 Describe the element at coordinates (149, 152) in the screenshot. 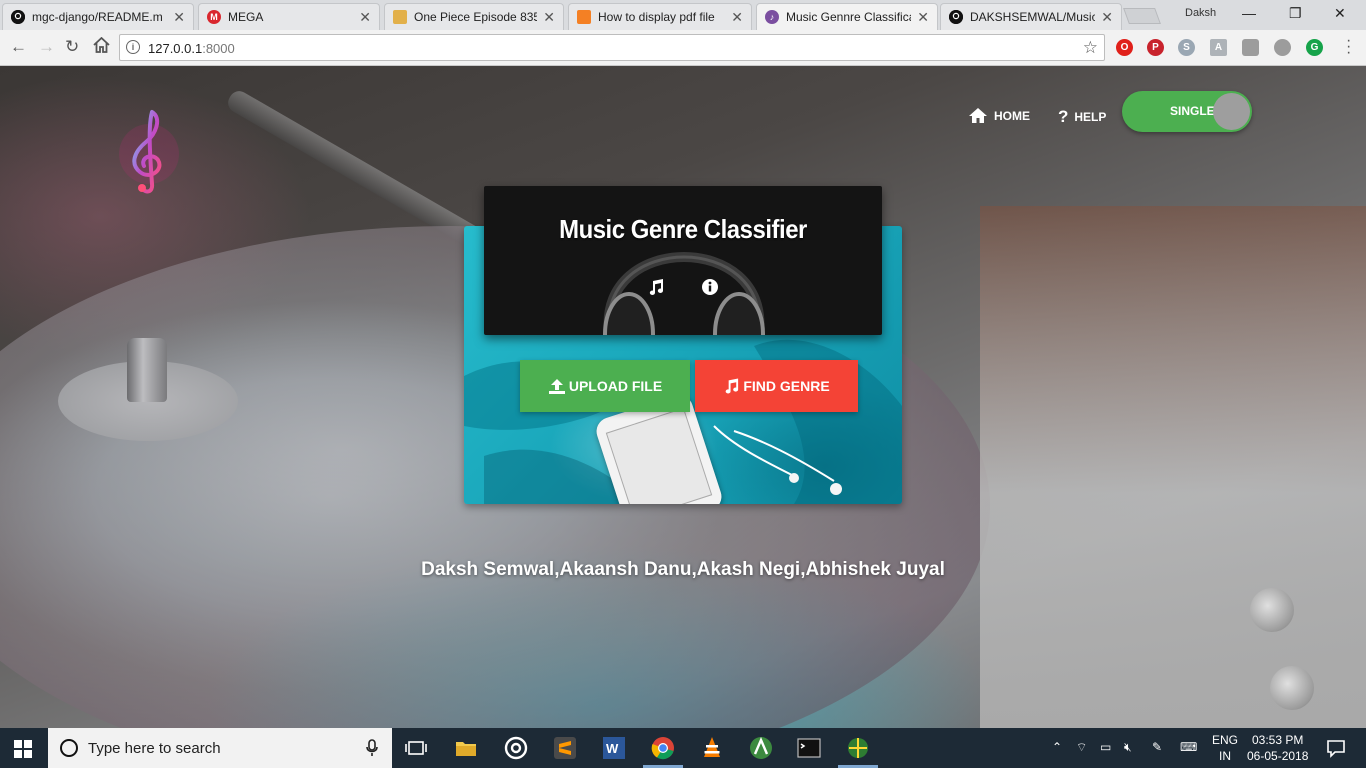

I see `treble-clef-logo` at that location.